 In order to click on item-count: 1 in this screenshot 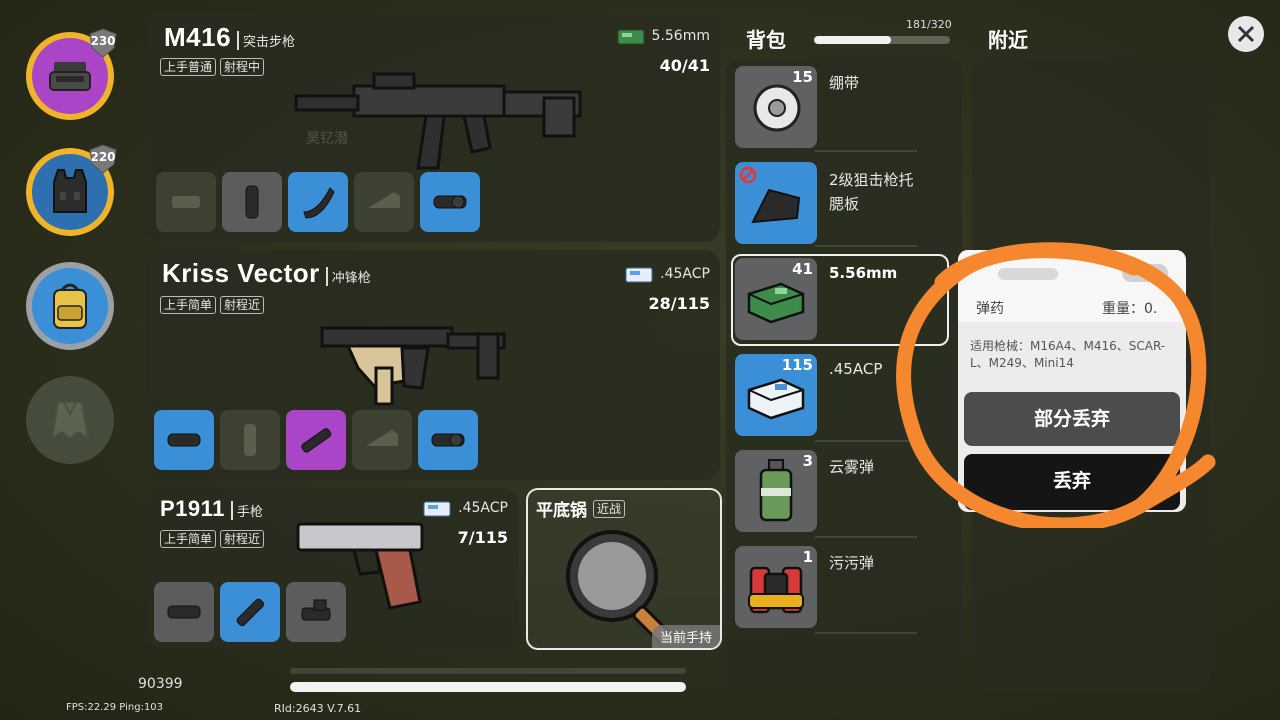, I will do `click(807, 557)`.